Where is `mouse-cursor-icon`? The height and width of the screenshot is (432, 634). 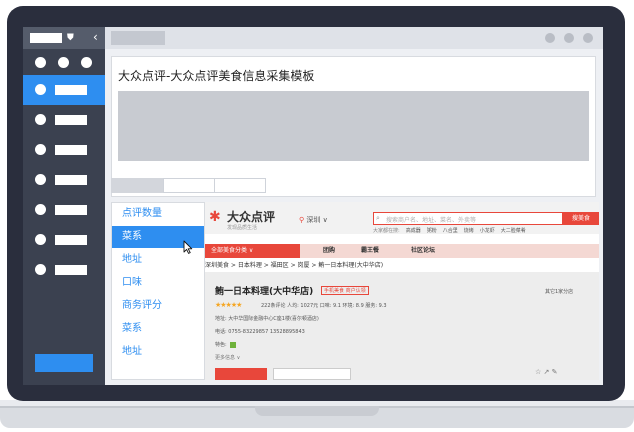 mouse-cursor-icon is located at coordinates (188, 247).